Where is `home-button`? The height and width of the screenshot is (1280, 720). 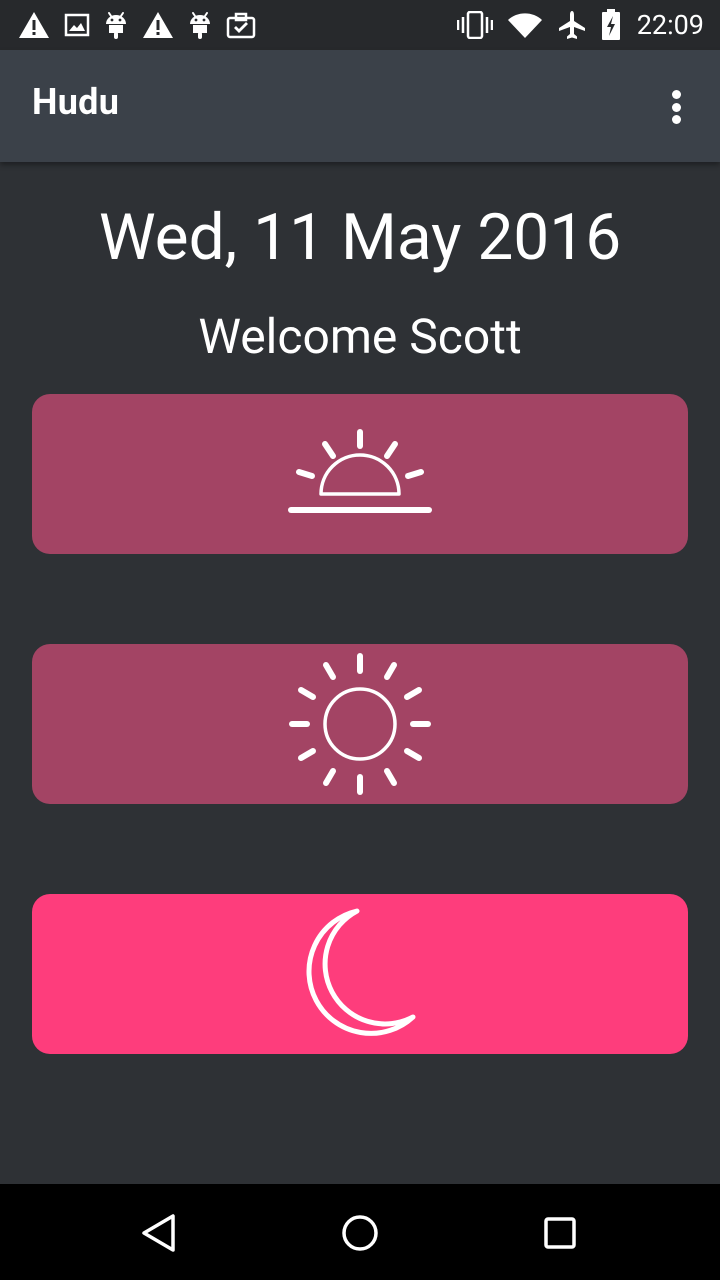 home-button is located at coordinates (360, 1233).